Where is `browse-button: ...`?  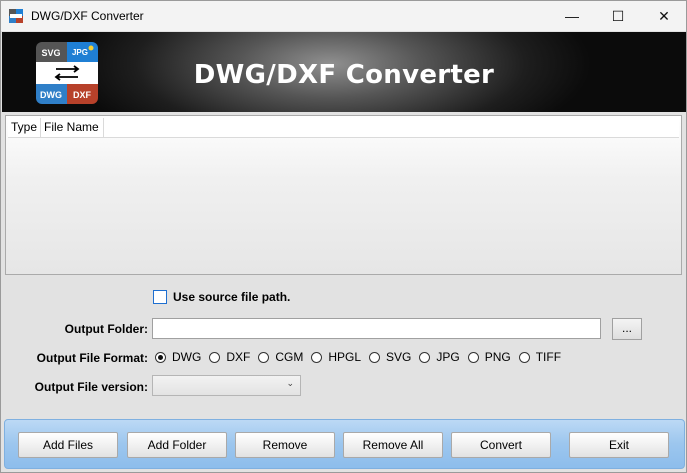 browse-button: ... is located at coordinates (627, 329).